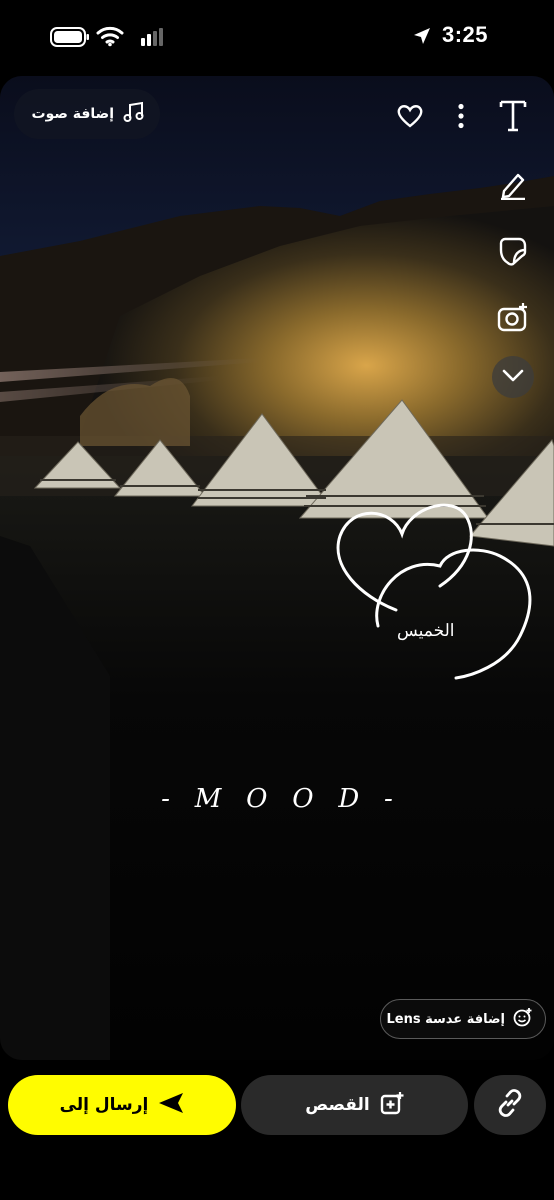 Image resolution: width=554 pixels, height=1200 pixels. What do you see at coordinates (426, 631) in the screenshot?
I see `day-caption: الخميس` at bounding box center [426, 631].